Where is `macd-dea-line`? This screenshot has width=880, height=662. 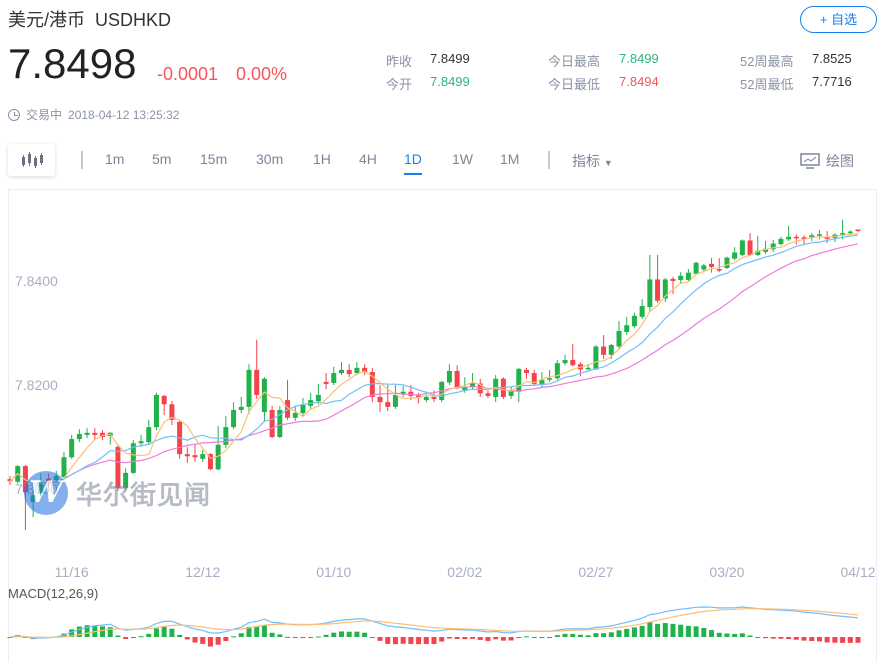
macd-dea-line is located at coordinates (434, 623).